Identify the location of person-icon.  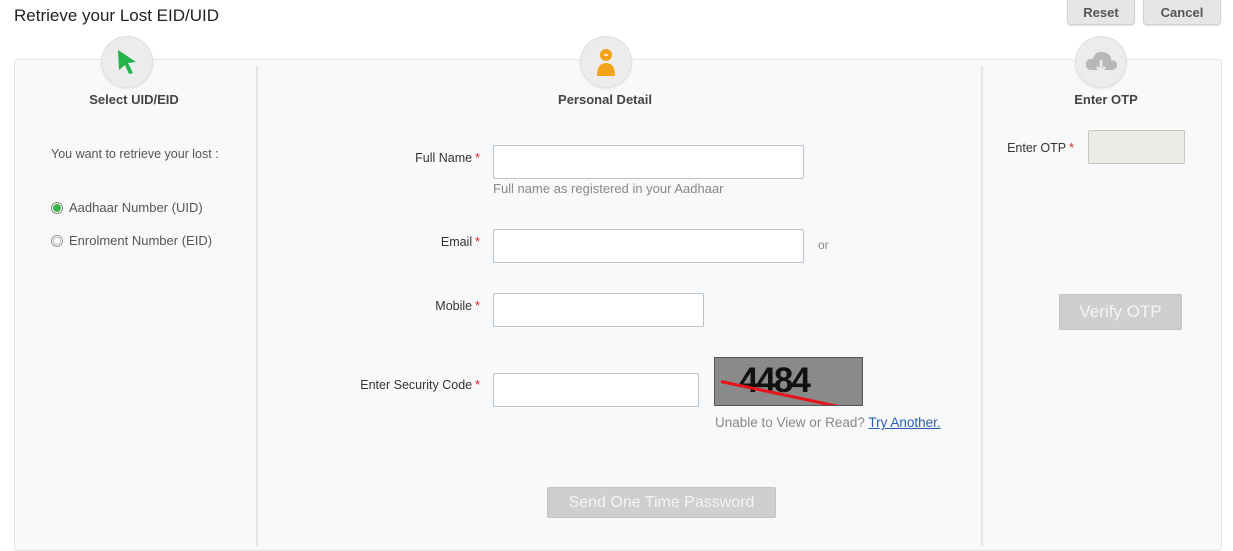
(606, 62).